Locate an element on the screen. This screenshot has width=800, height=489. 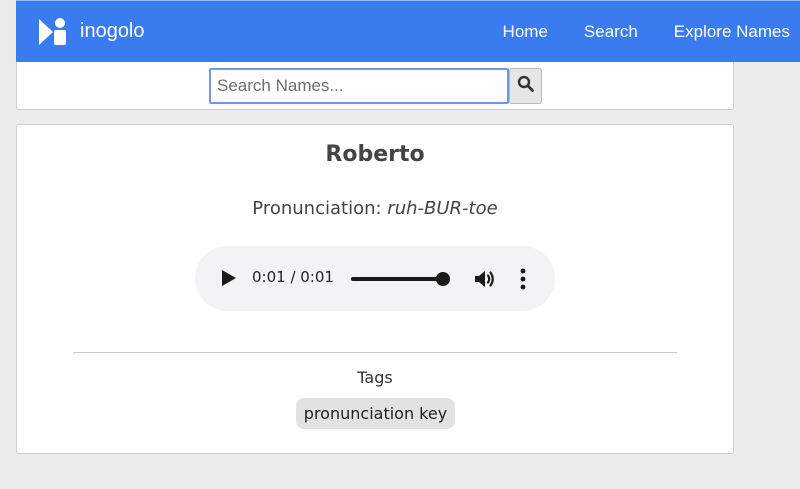
play-button is located at coordinates (228, 278).